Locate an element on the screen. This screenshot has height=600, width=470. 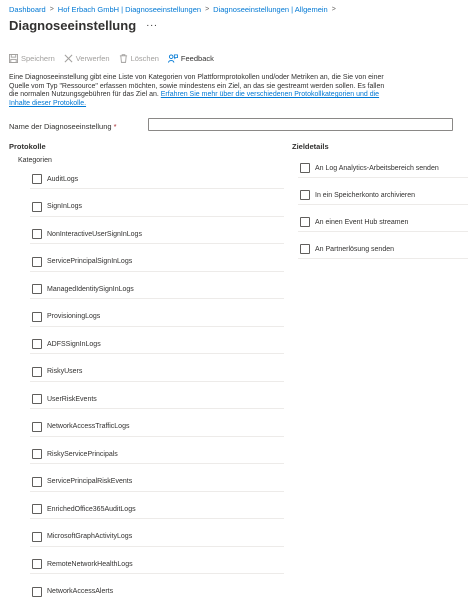
log-category-checkbox-row: RemoteNetworkHealthLogs is located at coordinates (82, 564).